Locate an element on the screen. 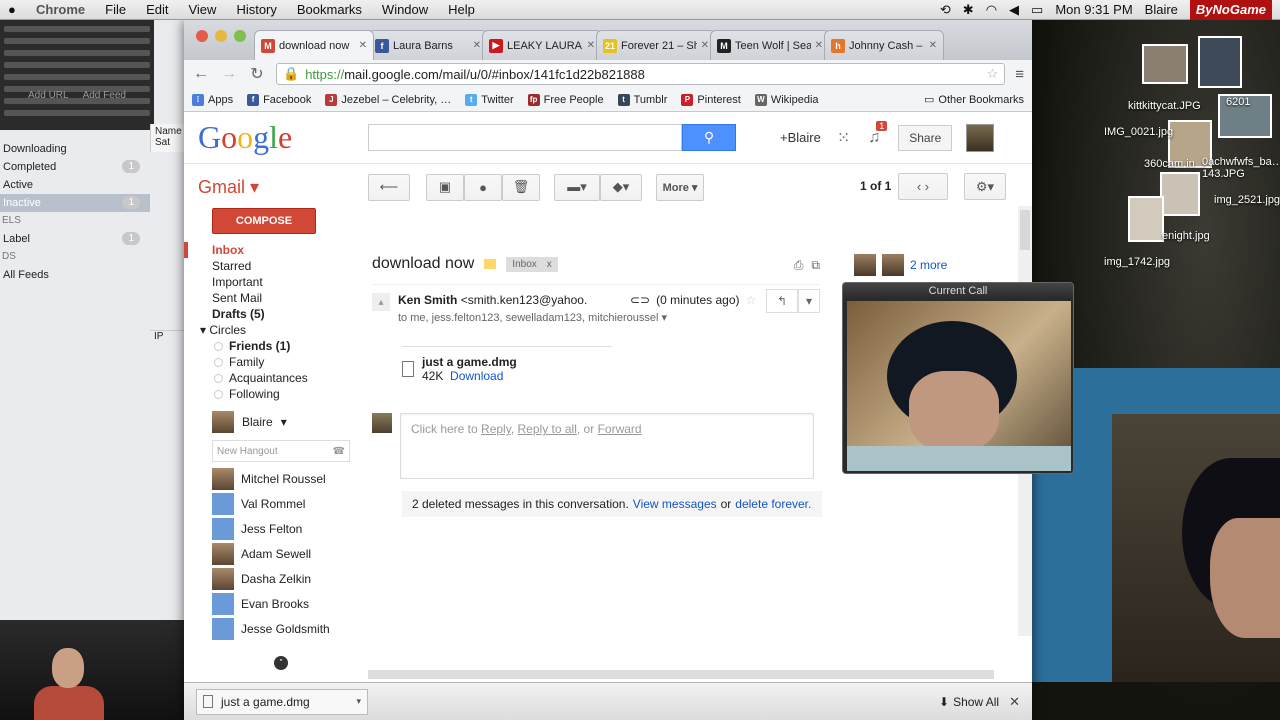 Image resolution: width=1280 pixels, height=720 pixels. contact-item: Mitchel Roussel is located at coordinates (283, 478).